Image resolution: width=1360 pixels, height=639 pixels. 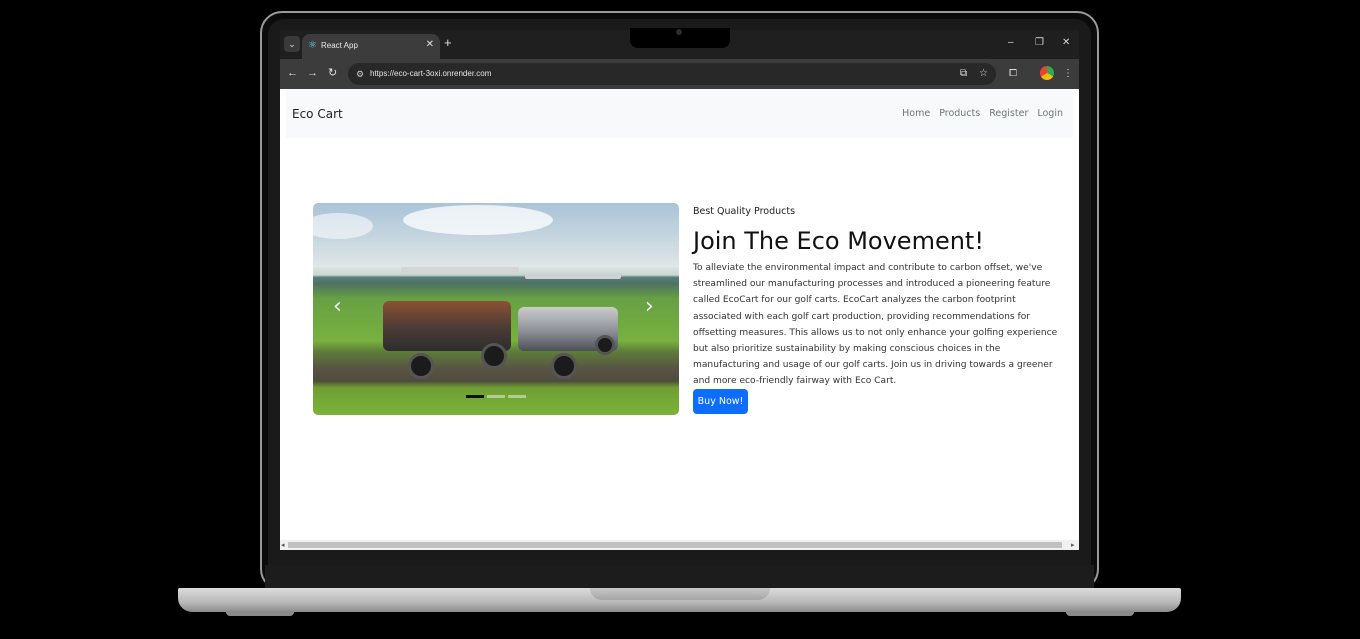 I want to click on carousel-indicators, so click(x=496, y=396).